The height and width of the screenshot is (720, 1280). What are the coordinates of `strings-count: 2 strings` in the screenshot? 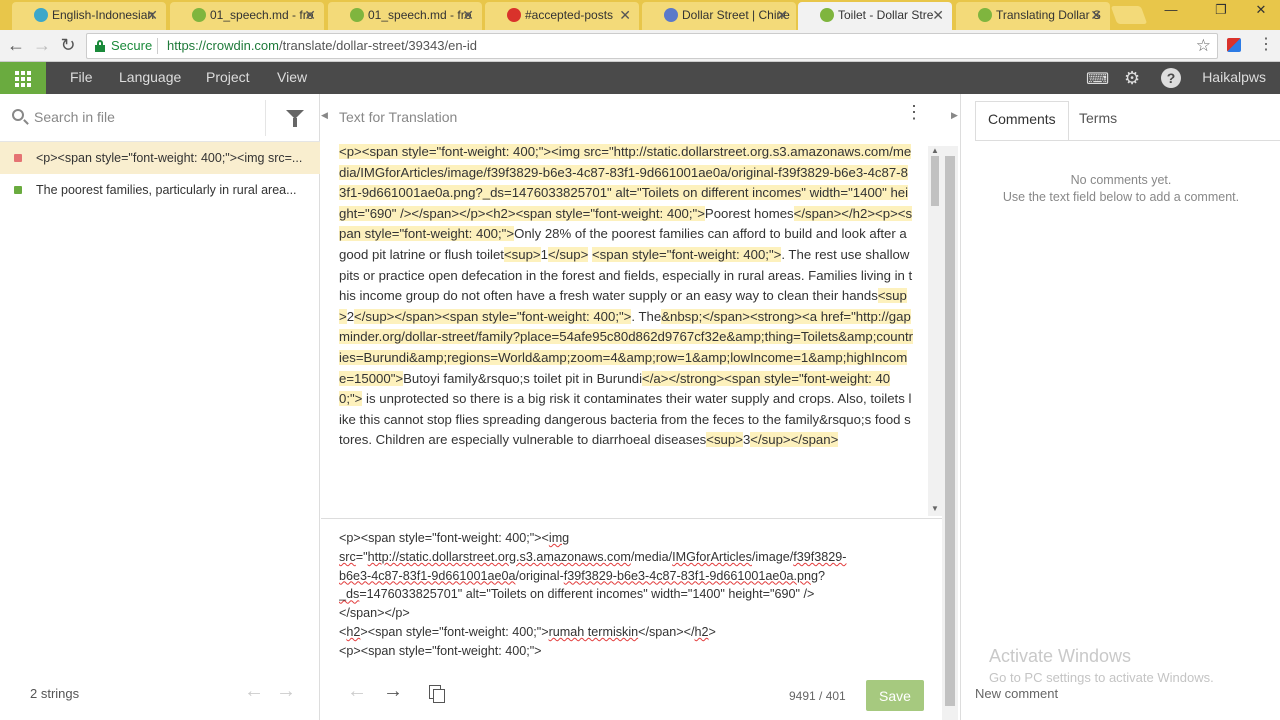 It's located at (55, 693).